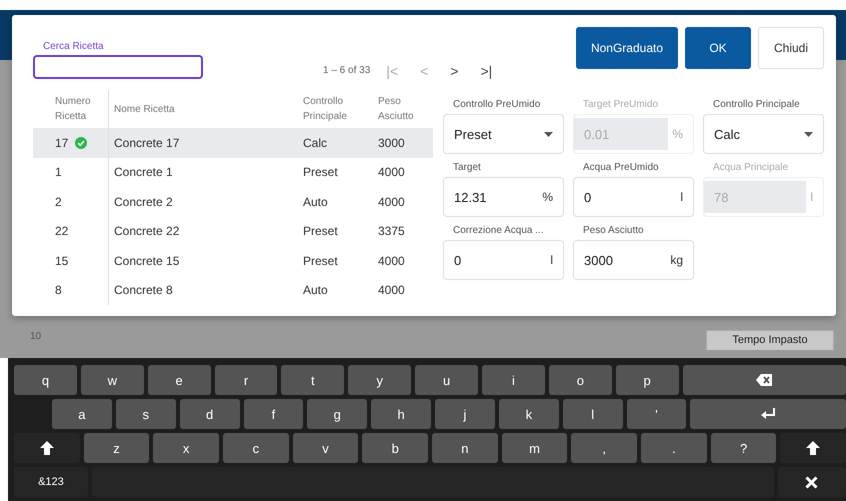 This screenshot has height=501, width=846. I want to click on table-row: 2 Concrete 2 Auto 4000, so click(233, 201).